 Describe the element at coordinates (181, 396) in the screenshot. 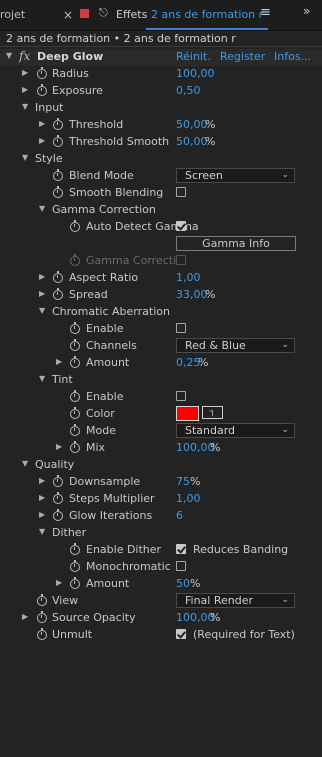

I see `tint-enable-checkbox` at that location.